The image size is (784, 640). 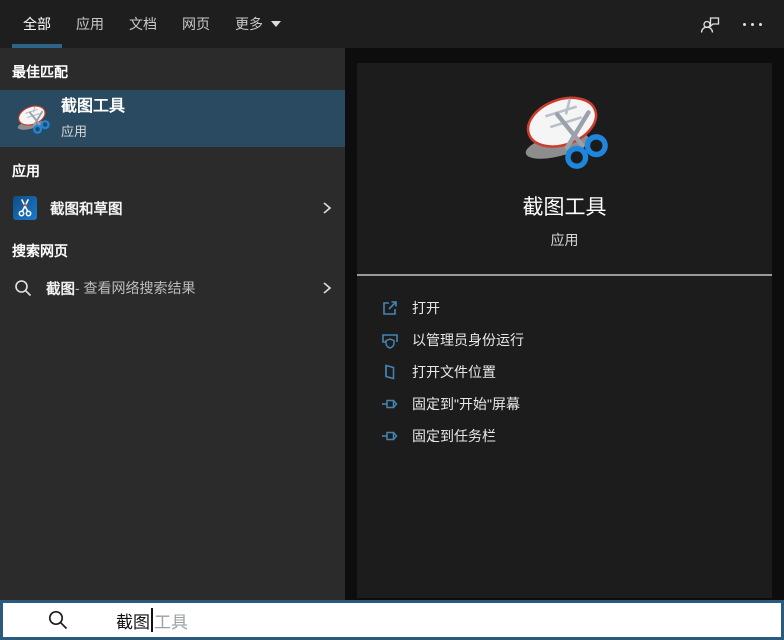 What do you see at coordinates (152, 620) in the screenshot?
I see `text-cursor` at bounding box center [152, 620].